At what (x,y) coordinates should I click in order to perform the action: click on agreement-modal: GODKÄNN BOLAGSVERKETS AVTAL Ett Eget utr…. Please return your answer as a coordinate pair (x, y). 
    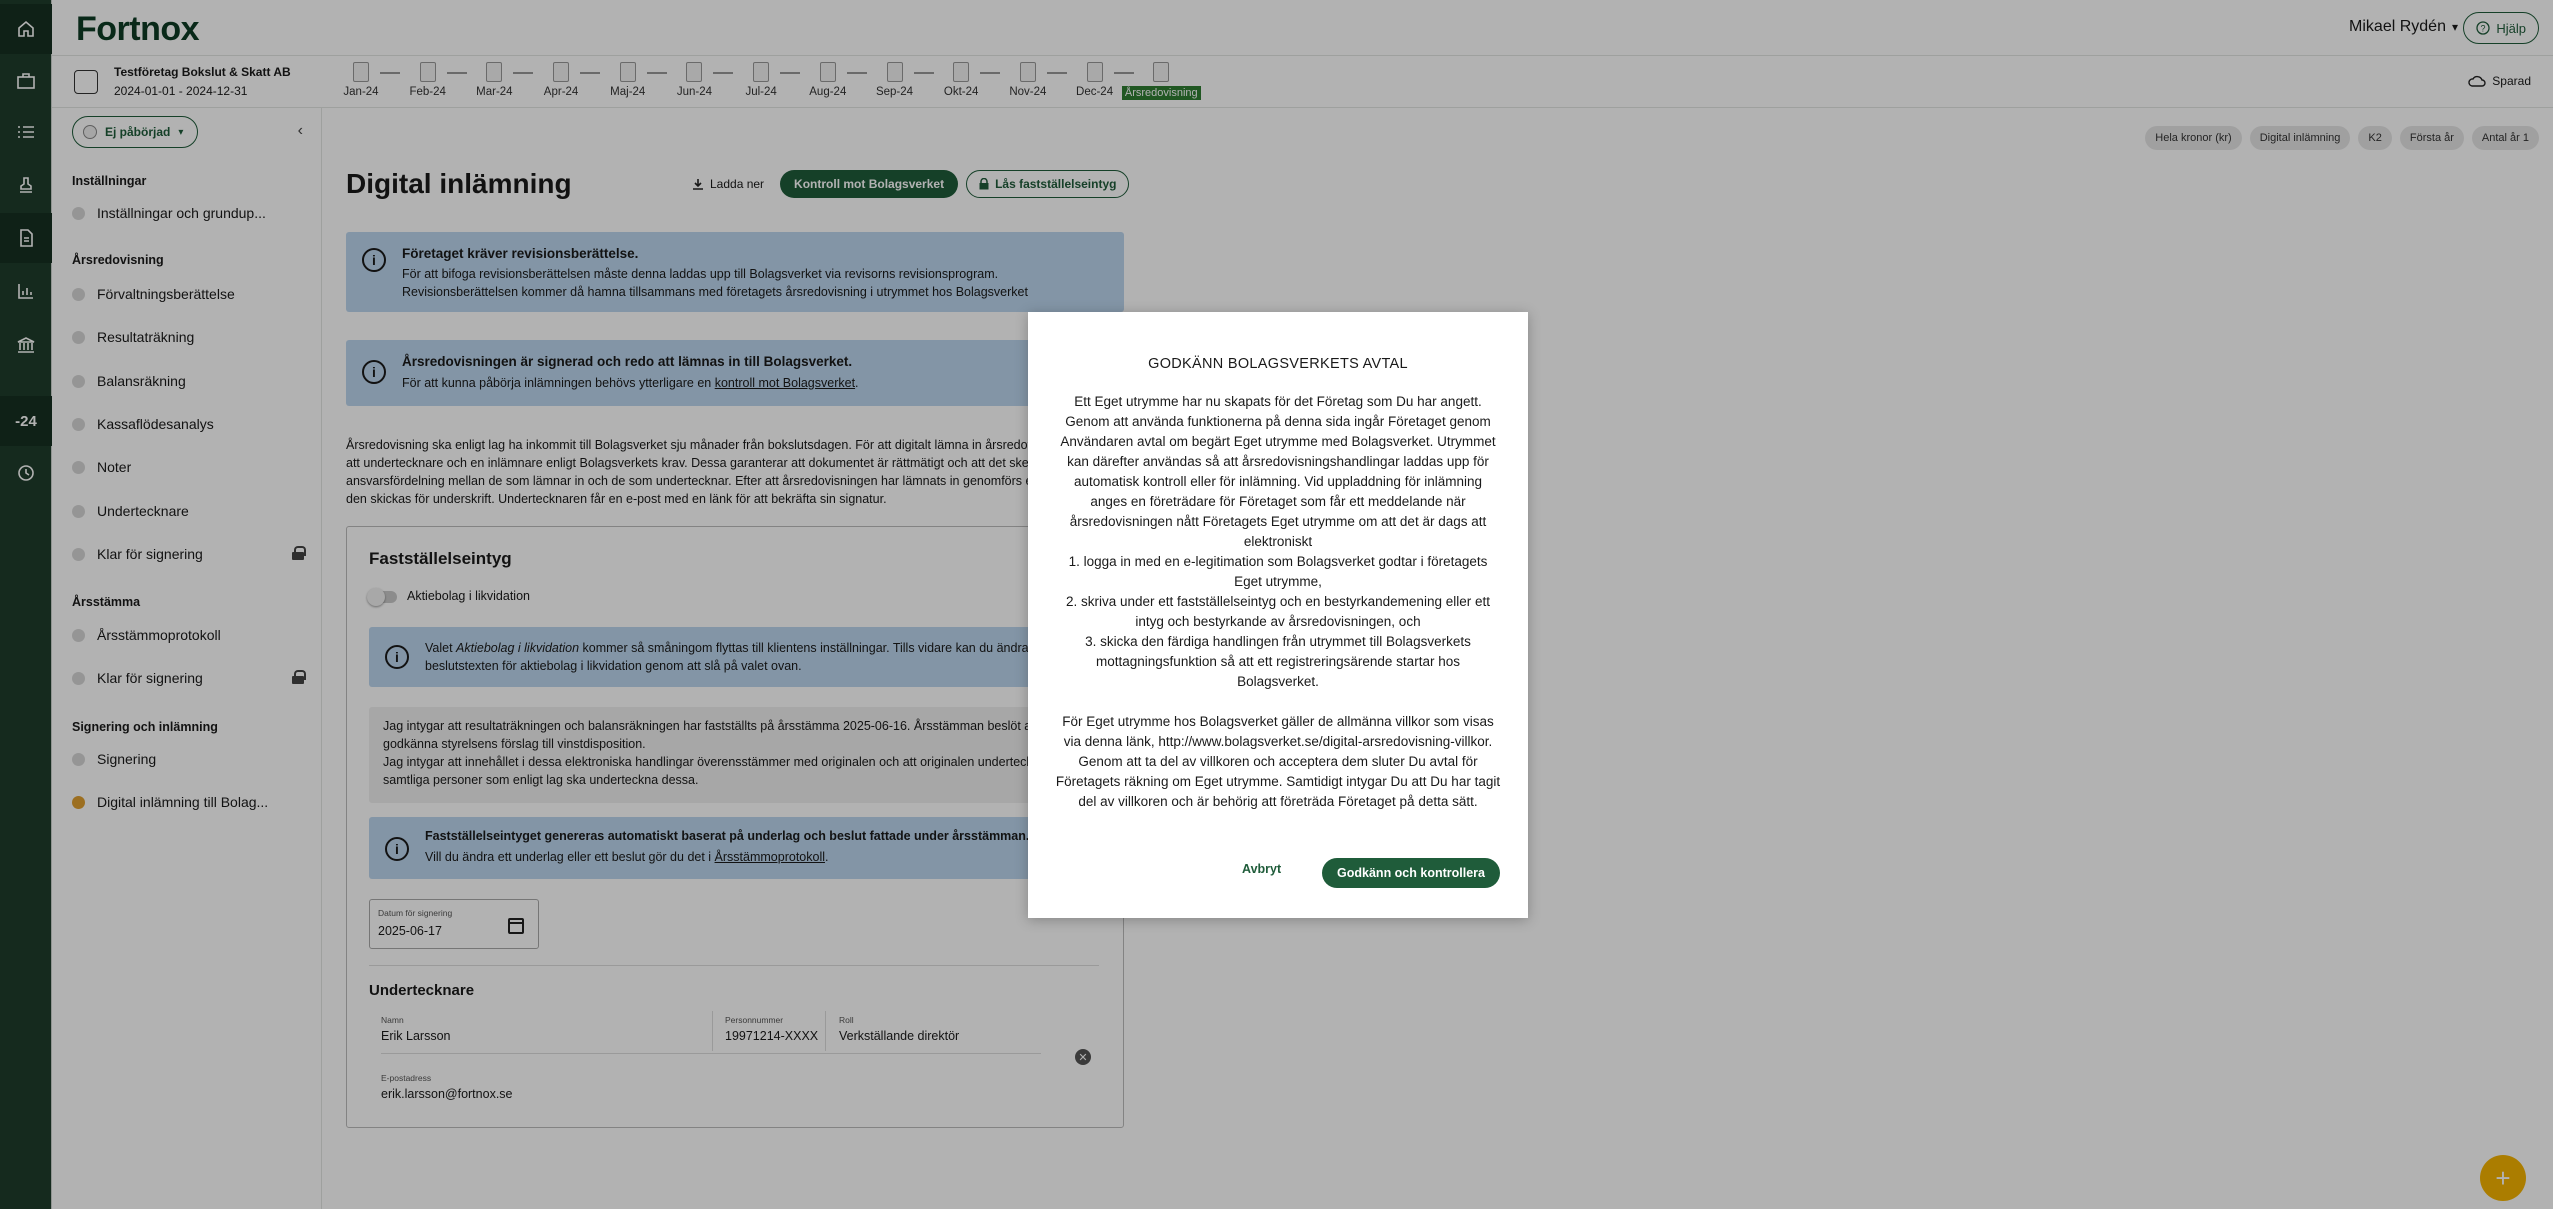
    Looking at the image, I should click on (1278, 615).